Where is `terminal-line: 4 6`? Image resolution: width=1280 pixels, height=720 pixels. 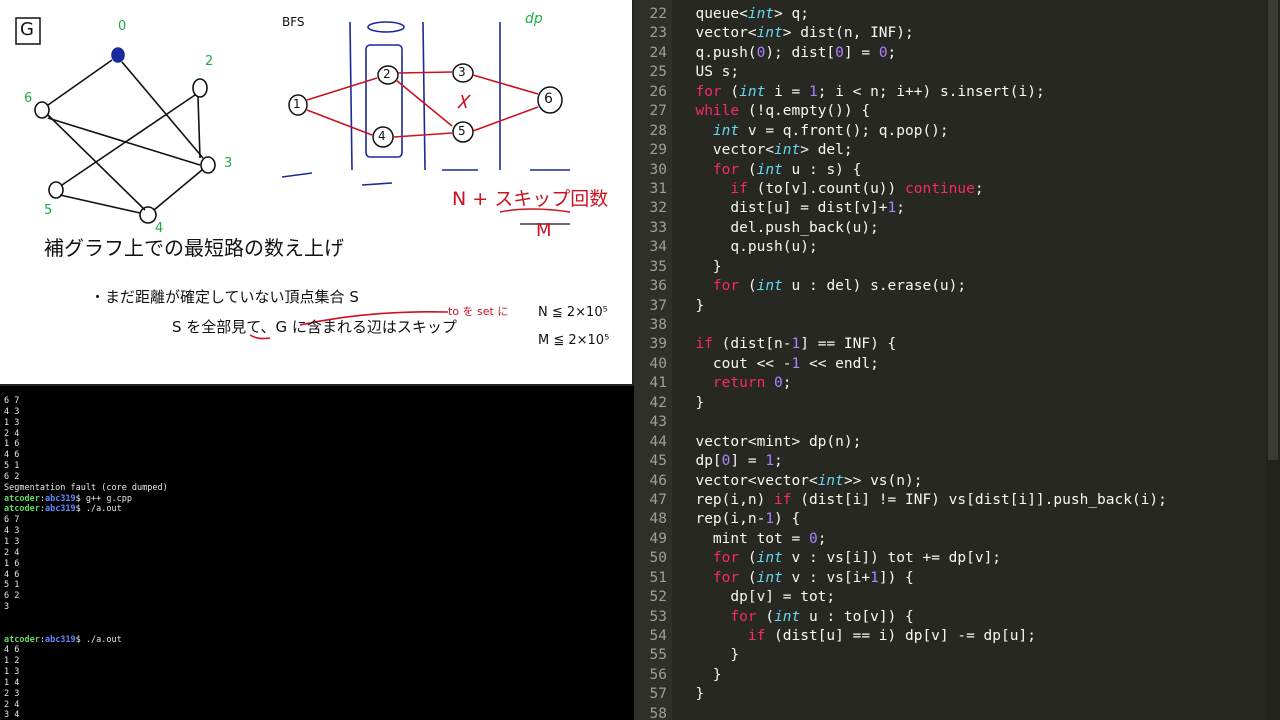
terminal-line: 4 6 is located at coordinates (12, 574).